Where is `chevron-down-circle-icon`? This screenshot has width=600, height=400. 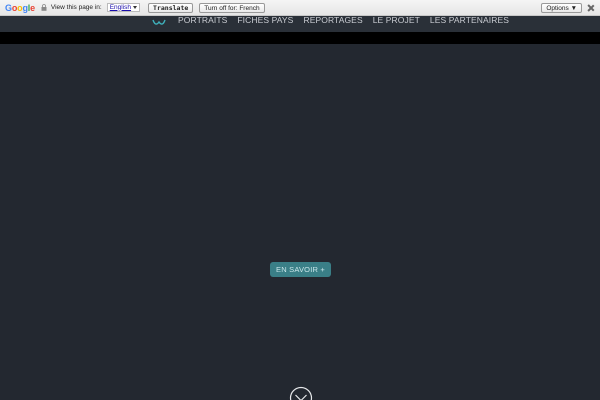
chevron-down-circle-icon is located at coordinates (301, 393).